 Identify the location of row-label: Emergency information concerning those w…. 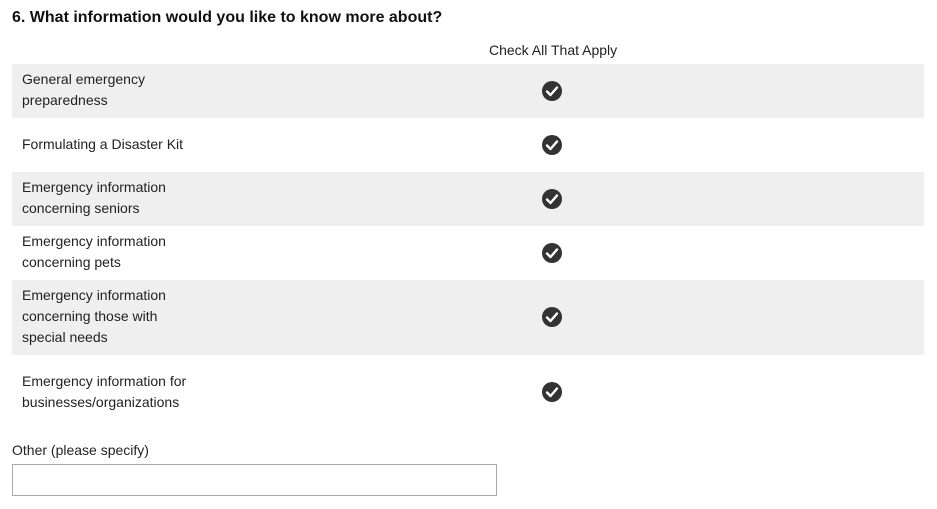
(94, 316).